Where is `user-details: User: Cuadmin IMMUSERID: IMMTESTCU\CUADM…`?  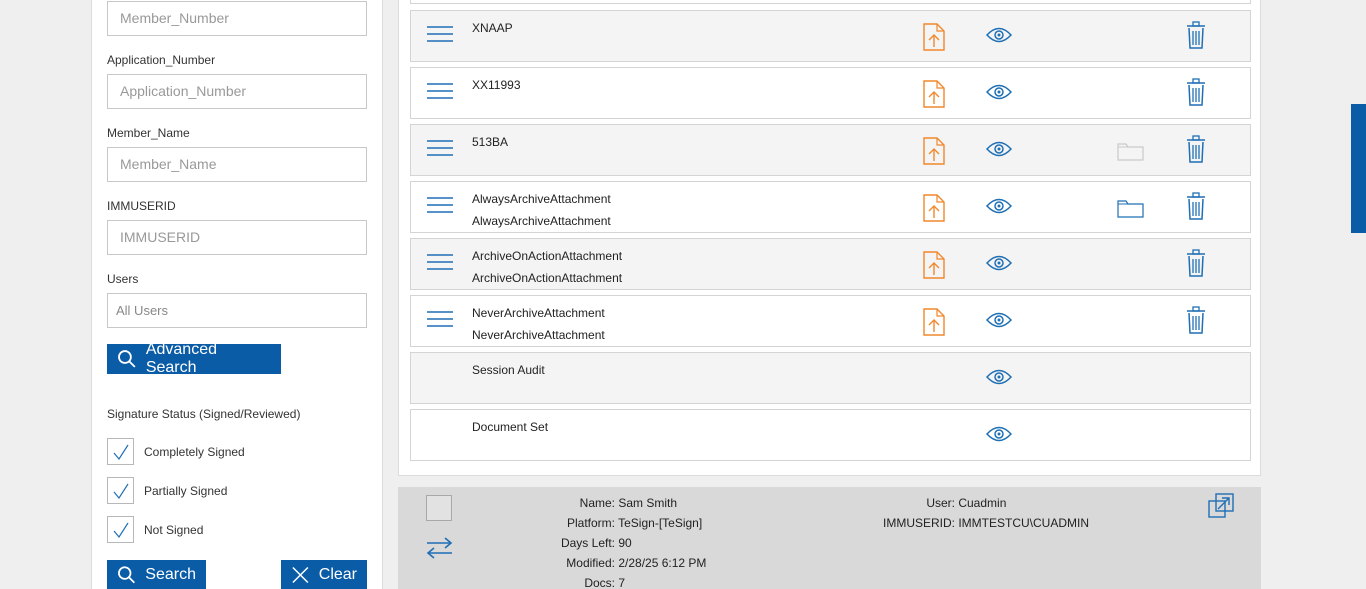
user-details: User: Cuadmin IMMUSERID: IMMTESTCU\CUADM… is located at coordinates (985, 513).